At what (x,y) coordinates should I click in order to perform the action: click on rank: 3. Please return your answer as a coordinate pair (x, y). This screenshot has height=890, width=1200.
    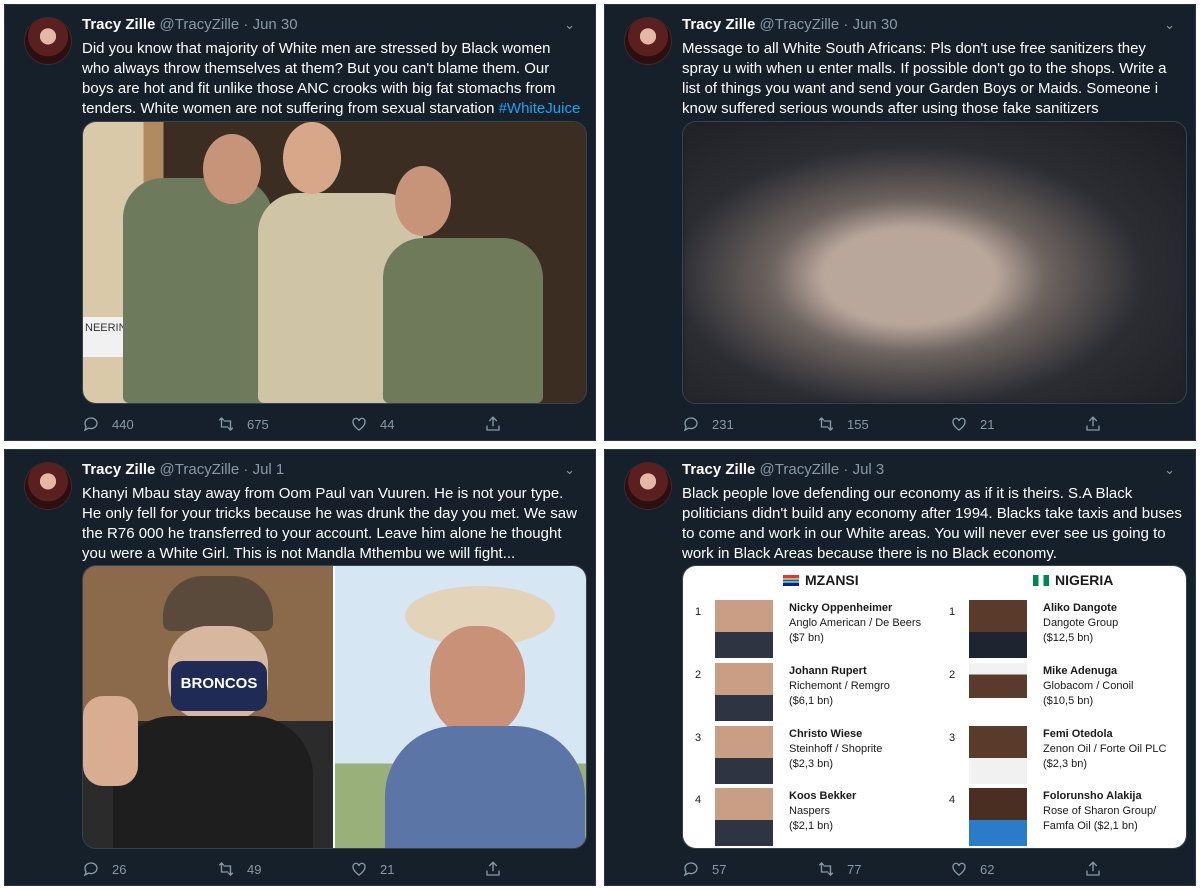
    Looking at the image, I should click on (952, 738).